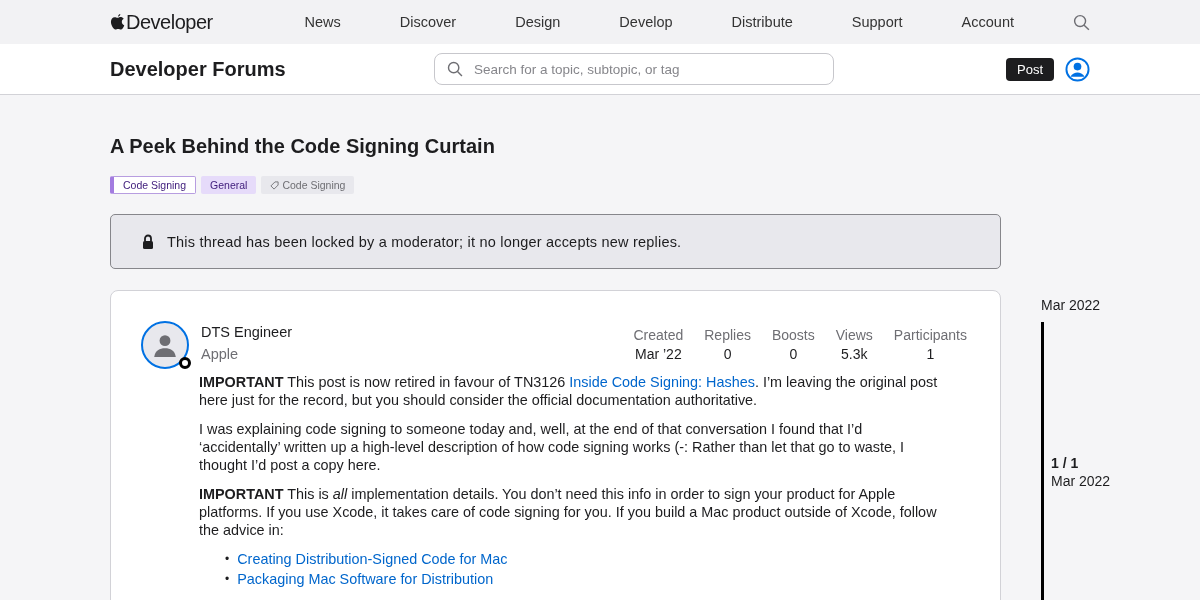  What do you see at coordinates (185, 363) in the screenshot?
I see `staff-badge-icon` at bounding box center [185, 363].